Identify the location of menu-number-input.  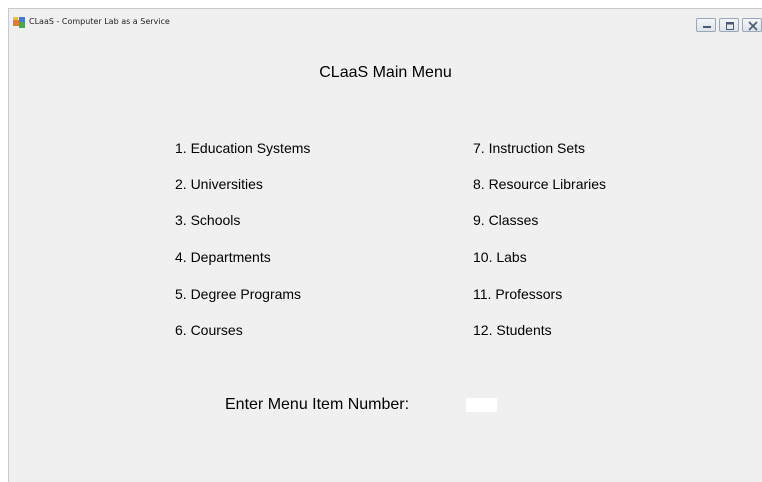
(481, 405).